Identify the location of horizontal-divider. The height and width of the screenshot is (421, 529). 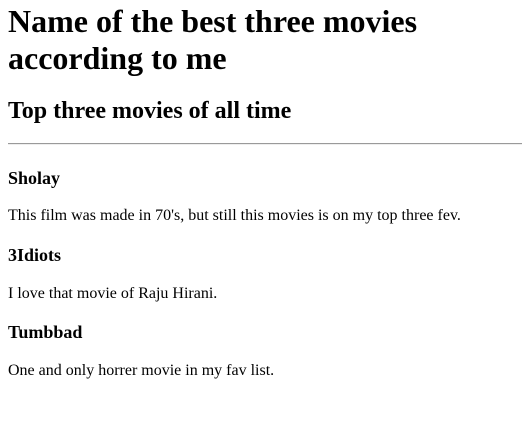
(265, 144).